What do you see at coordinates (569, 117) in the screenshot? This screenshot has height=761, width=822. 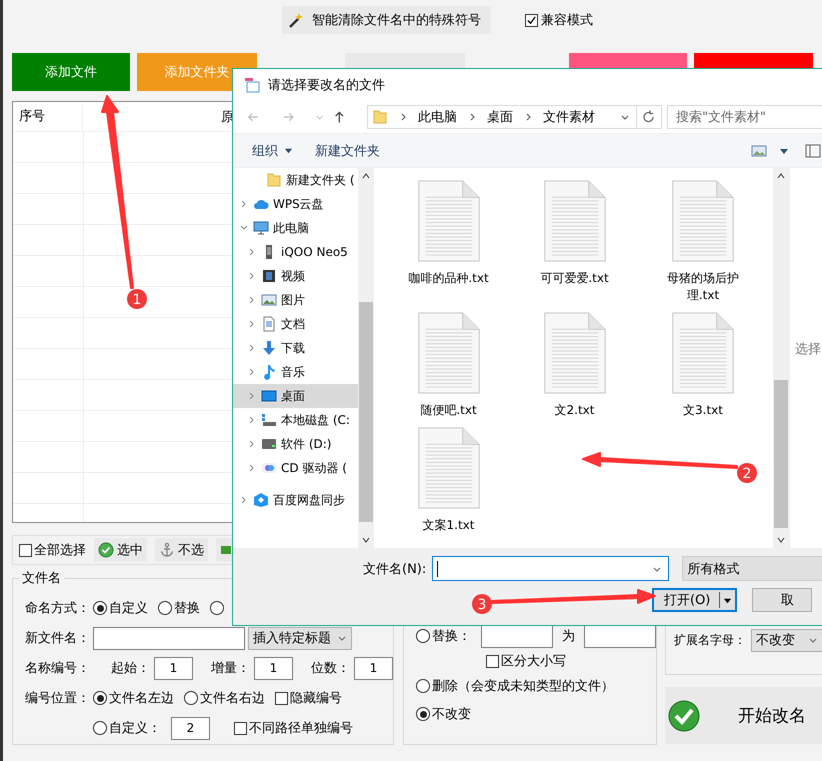 I see `breadcrumb-item: 文件素材` at bounding box center [569, 117].